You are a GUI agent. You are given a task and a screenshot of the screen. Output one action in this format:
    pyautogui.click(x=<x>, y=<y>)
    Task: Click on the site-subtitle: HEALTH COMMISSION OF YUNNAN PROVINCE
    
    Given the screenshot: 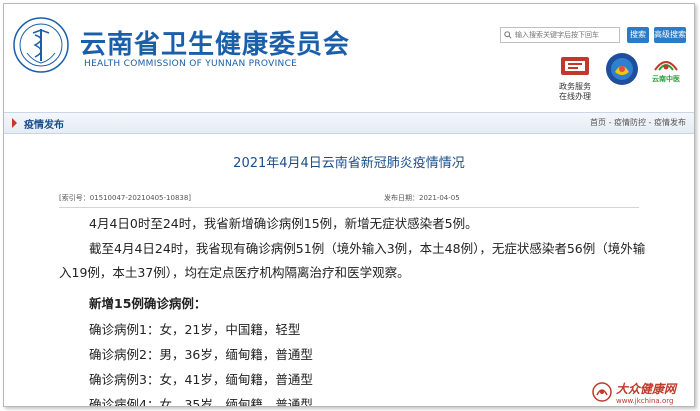 What is the action you would take?
    pyautogui.click(x=191, y=64)
    